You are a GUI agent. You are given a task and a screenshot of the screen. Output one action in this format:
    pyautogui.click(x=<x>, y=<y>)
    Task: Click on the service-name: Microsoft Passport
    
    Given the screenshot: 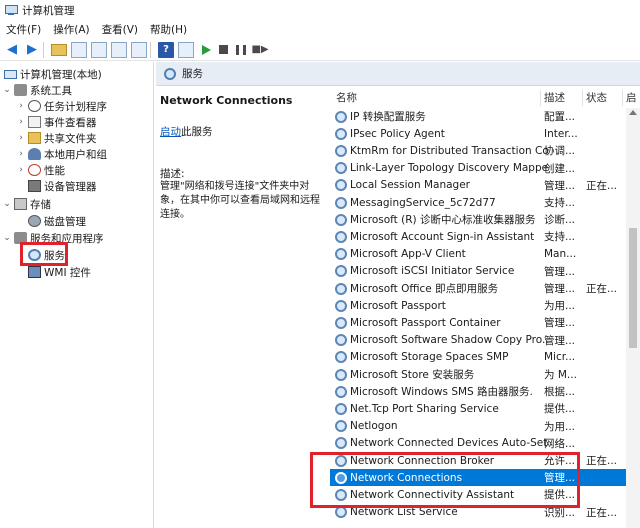 What is the action you would take?
    pyautogui.click(x=398, y=305)
    